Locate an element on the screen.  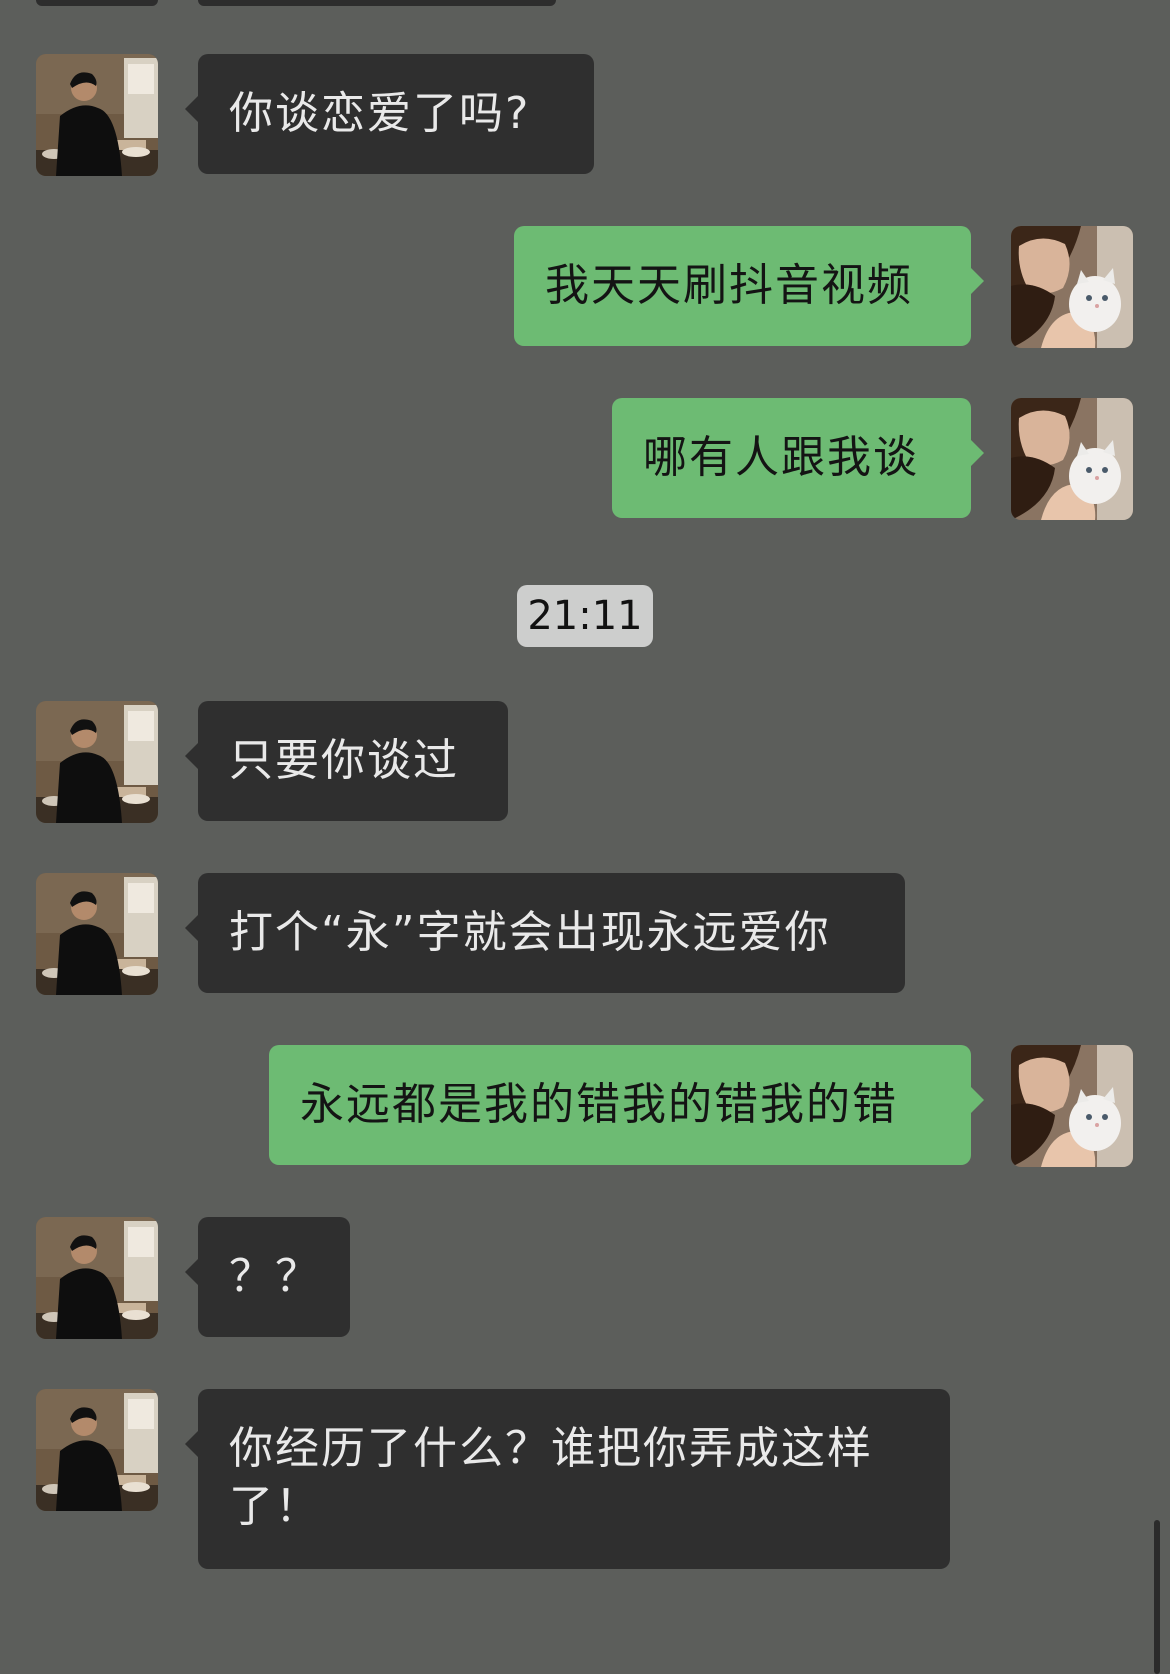
message-text: 哪有人跟我谈 is located at coordinates (781, 457).